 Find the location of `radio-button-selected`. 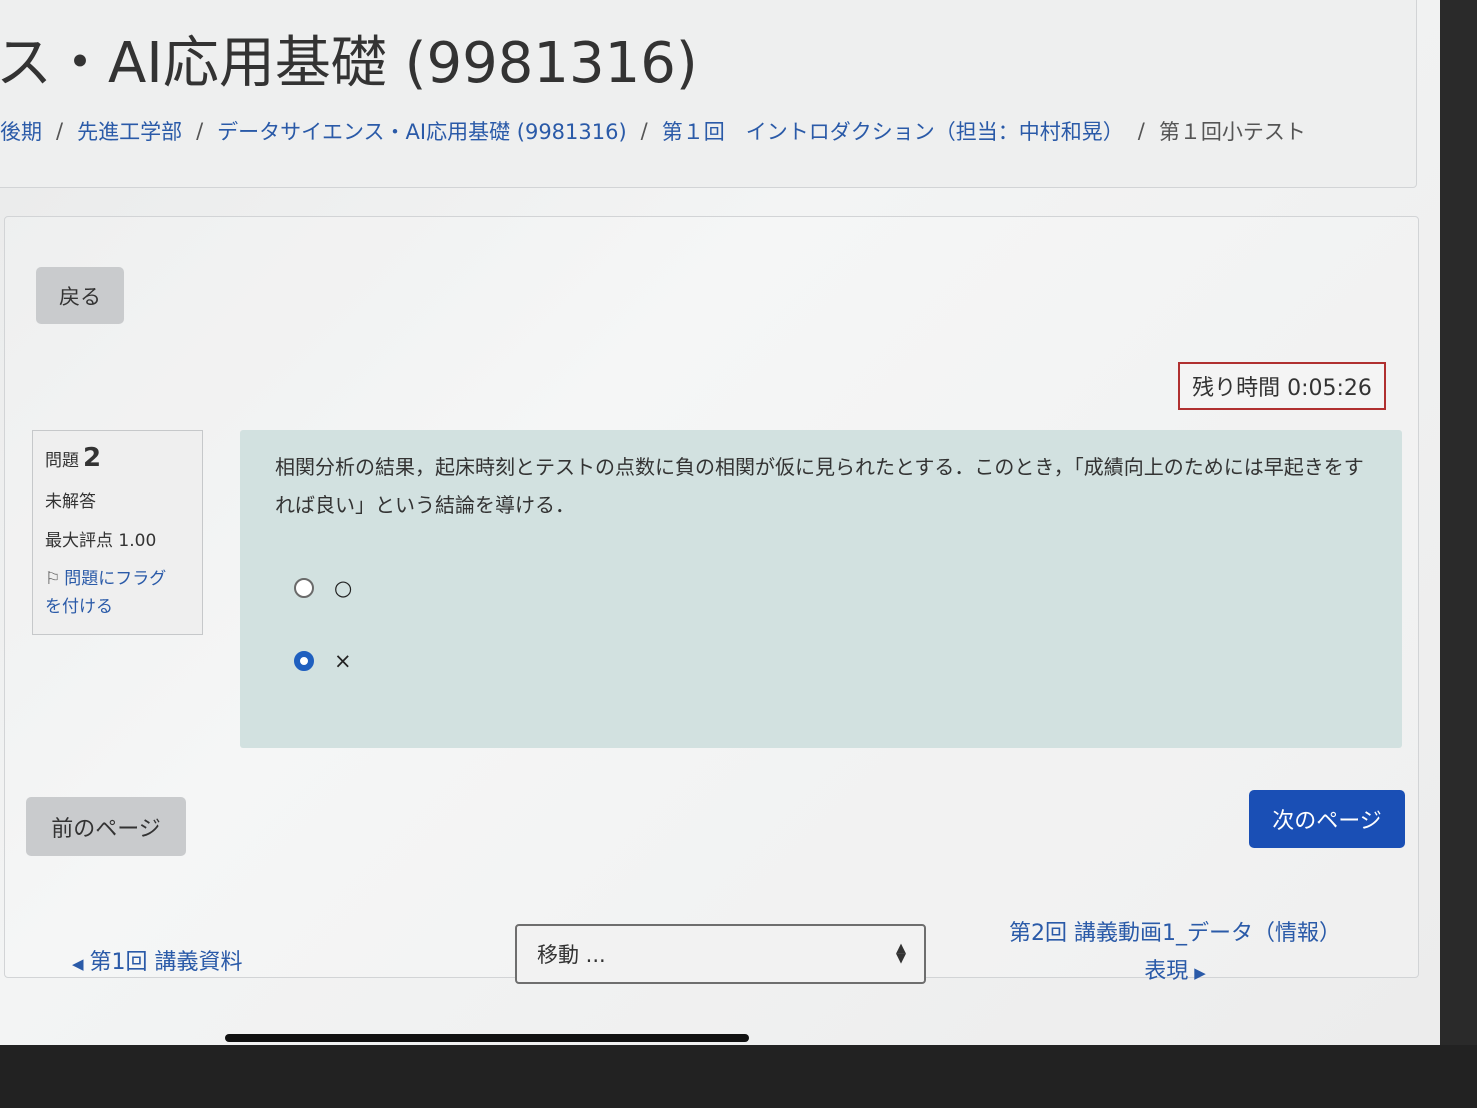

radio-button-selected is located at coordinates (304, 661).